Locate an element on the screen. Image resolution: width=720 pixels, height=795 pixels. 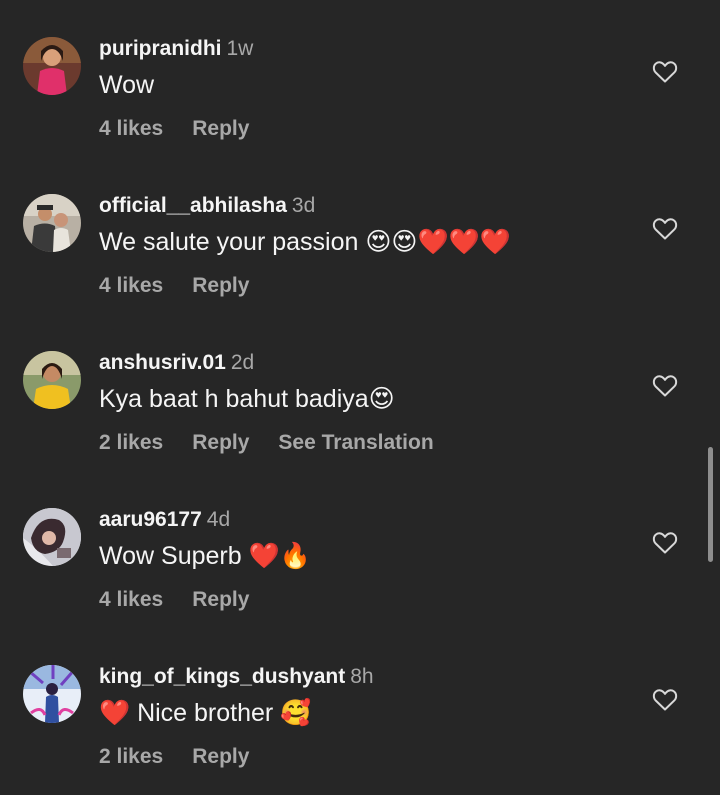
timestamp: 4d is located at coordinates (218, 519).